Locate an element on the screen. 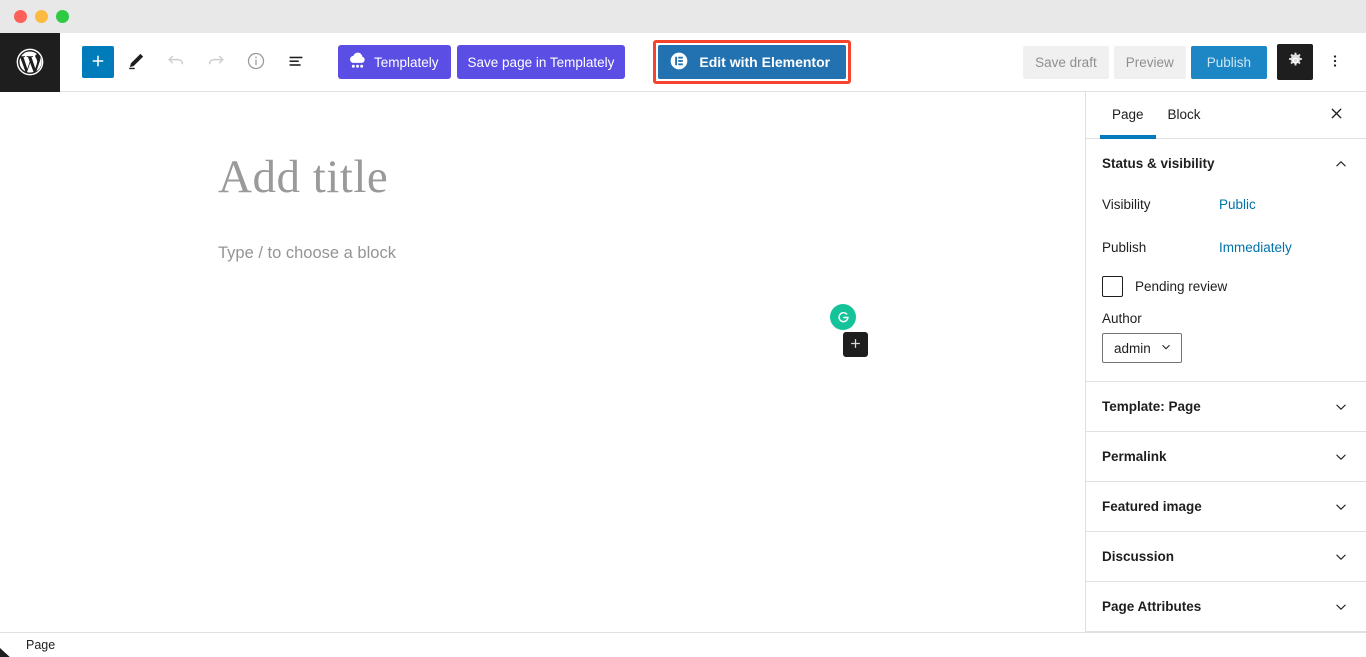 This screenshot has height=657, width=1366. templately-button-label: Templately is located at coordinates (406, 62).